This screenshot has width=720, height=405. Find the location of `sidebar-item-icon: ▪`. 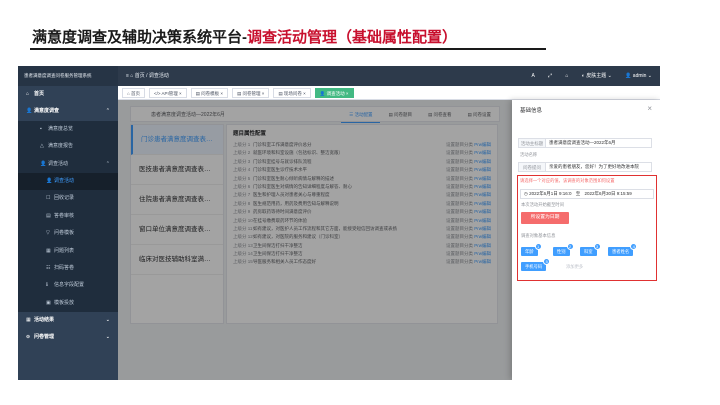

sidebar-item-icon: ▪ is located at coordinates (41, 128).